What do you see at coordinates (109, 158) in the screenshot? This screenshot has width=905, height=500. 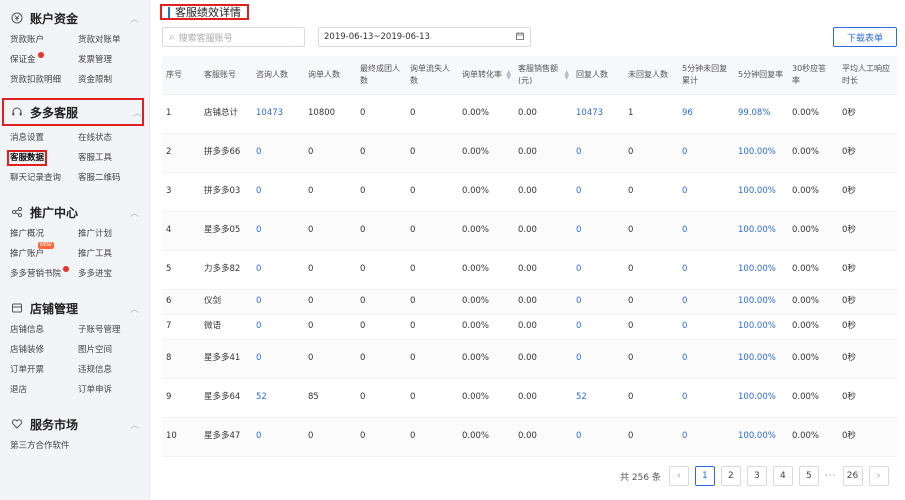 I see `sidebar-item-cs-tools: 客服工具` at bounding box center [109, 158].